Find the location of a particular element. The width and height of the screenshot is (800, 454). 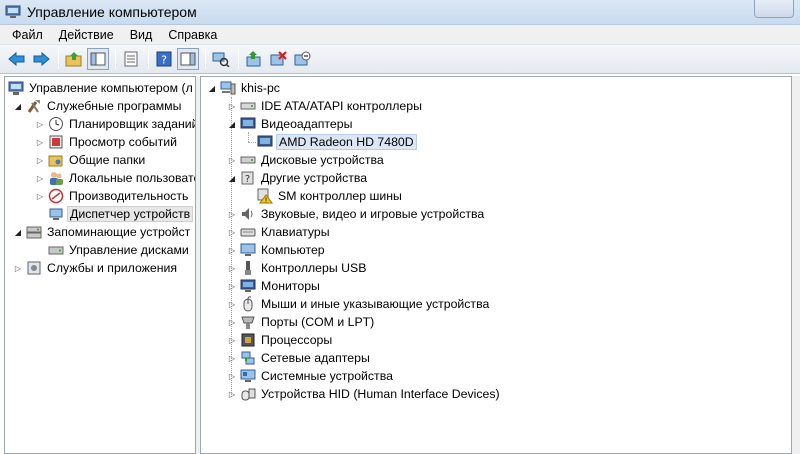

device-category: ◢ Видеоадаптеры is located at coordinates (290, 124).